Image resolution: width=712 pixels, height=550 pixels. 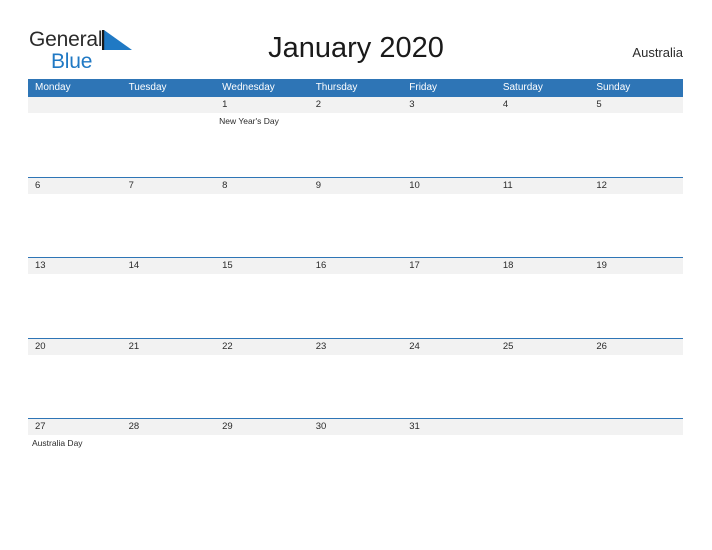 I want to click on week-day-numbers: 1 2 3 4 5, so click(x=355, y=105).